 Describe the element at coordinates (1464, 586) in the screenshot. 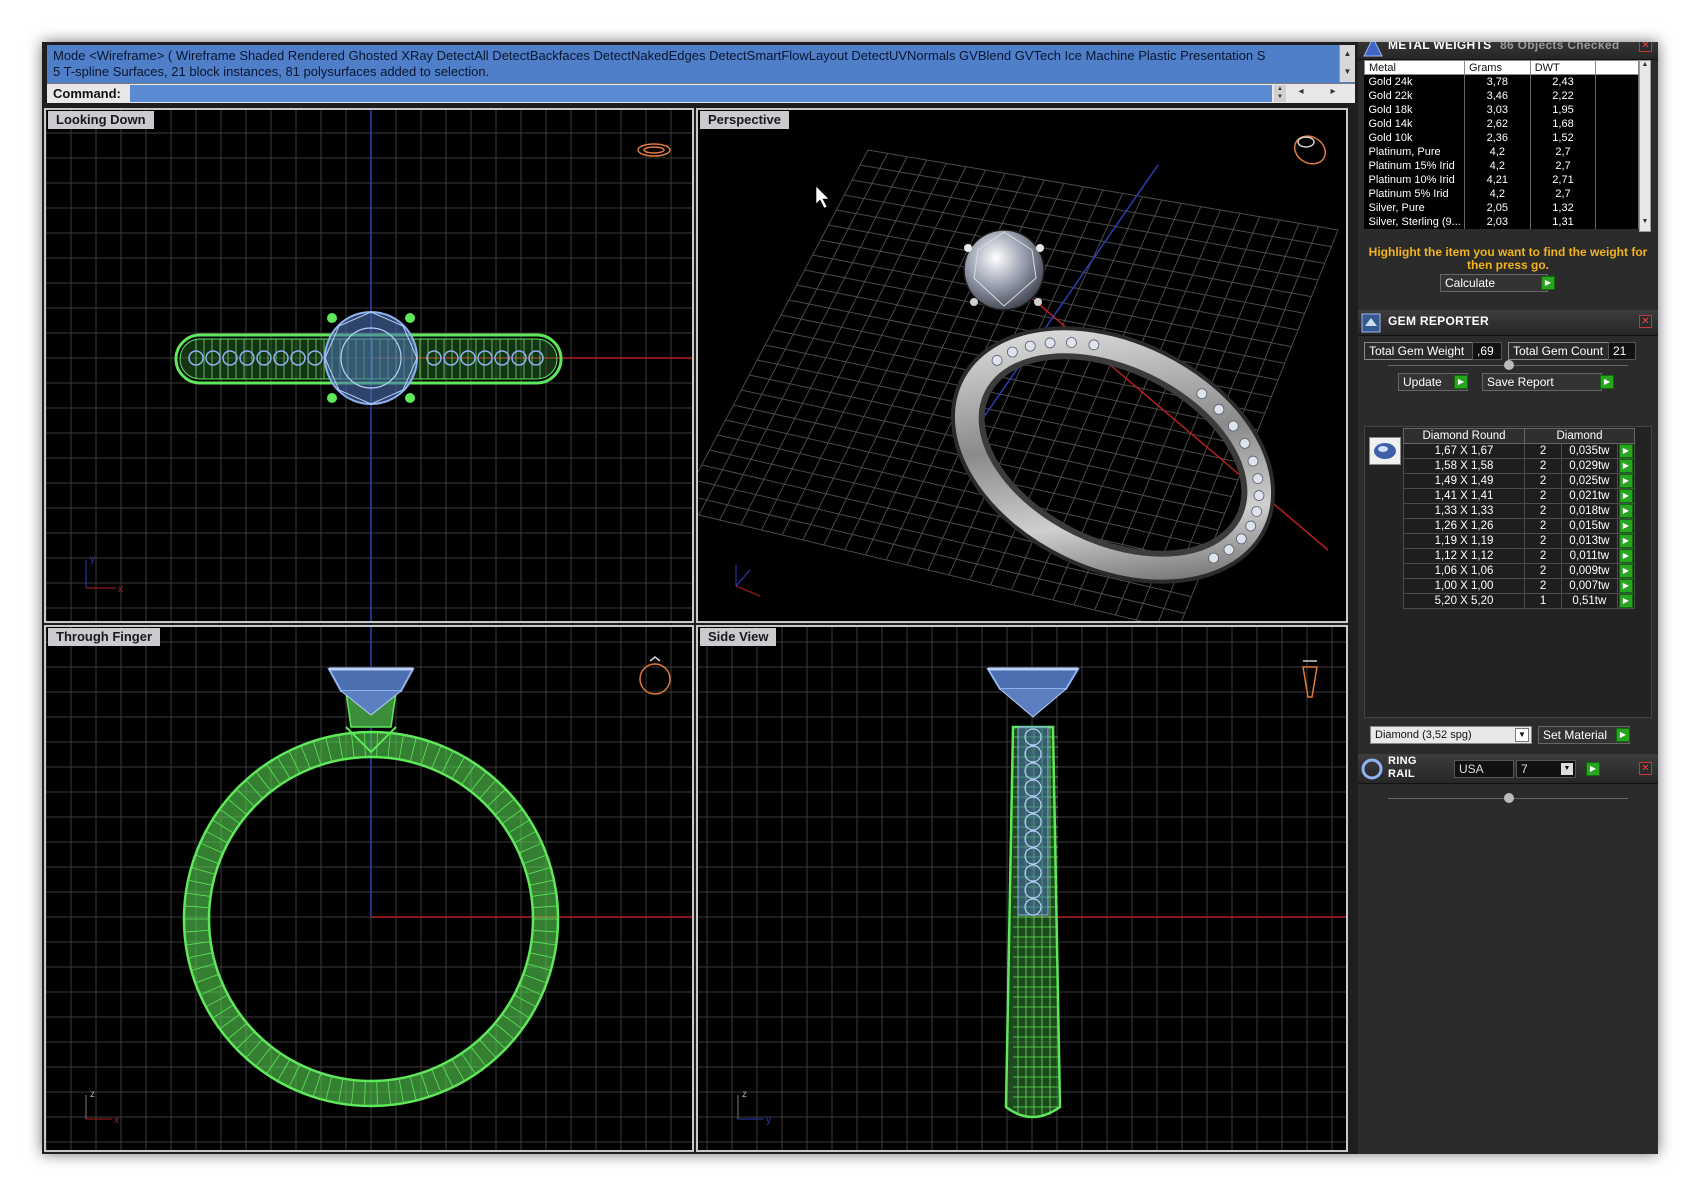

I see `table-cell: 1,00 X 1,00` at that location.